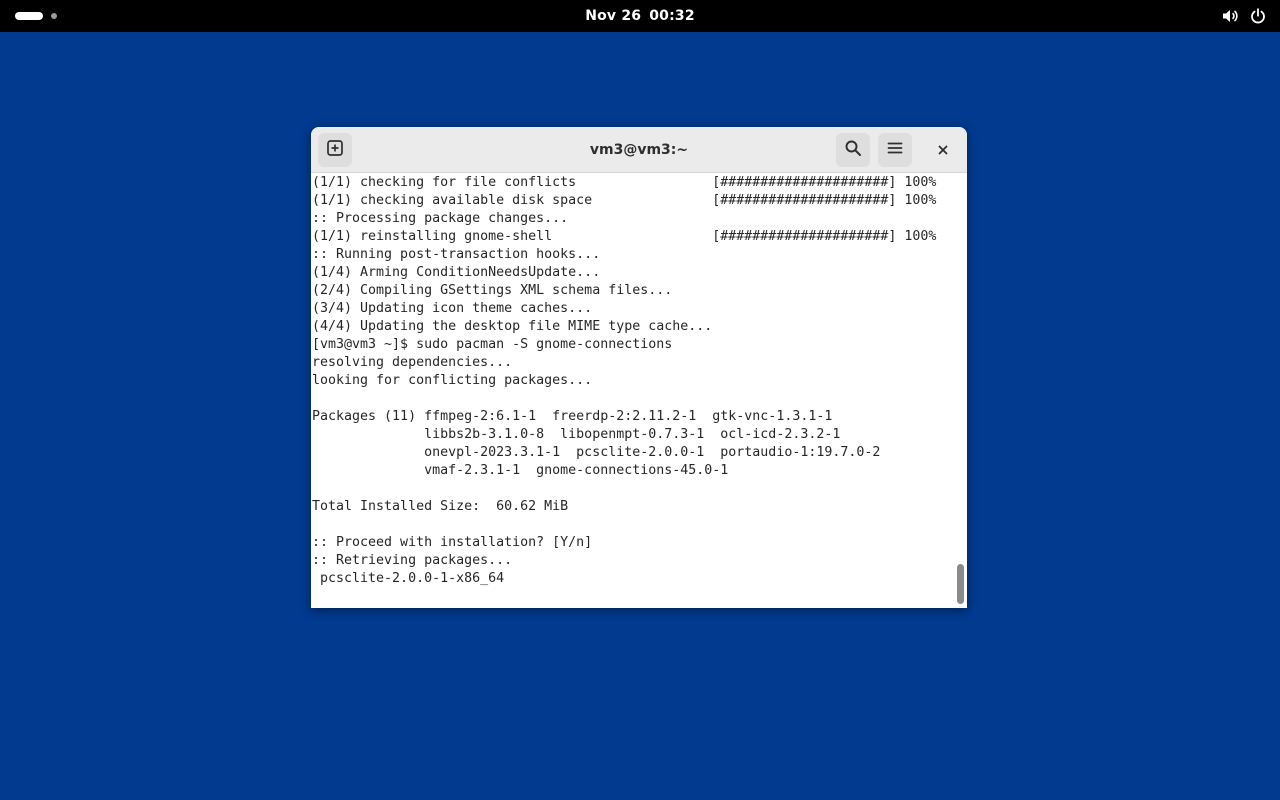  I want to click on search-button, so click(853, 150).